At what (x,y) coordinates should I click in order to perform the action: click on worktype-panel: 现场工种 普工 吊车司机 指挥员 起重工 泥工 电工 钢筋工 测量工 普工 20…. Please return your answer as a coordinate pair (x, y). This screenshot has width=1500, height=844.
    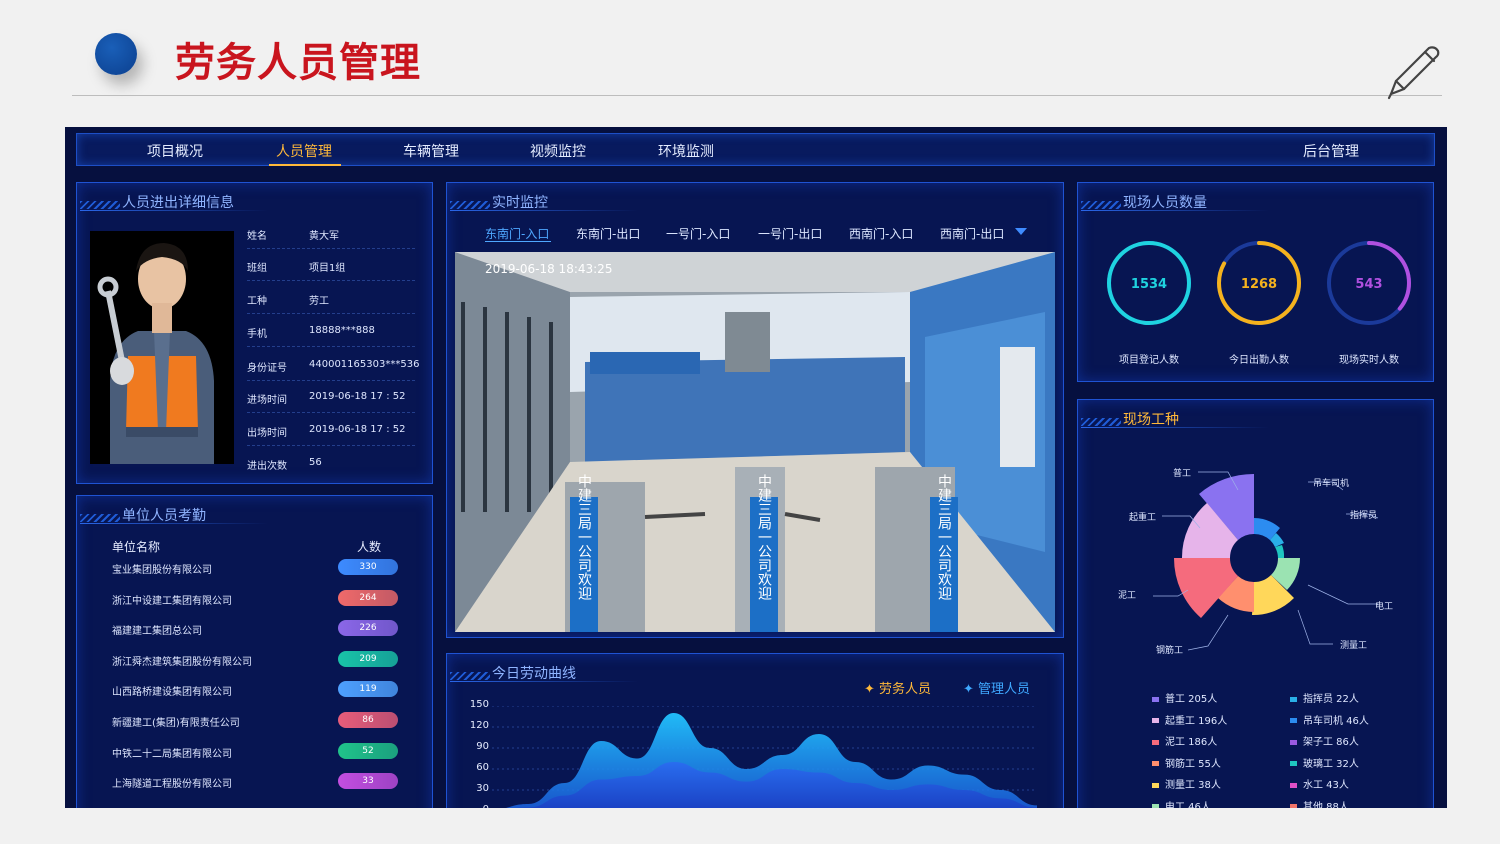
    Looking at the image, I should click on (1255, 603).